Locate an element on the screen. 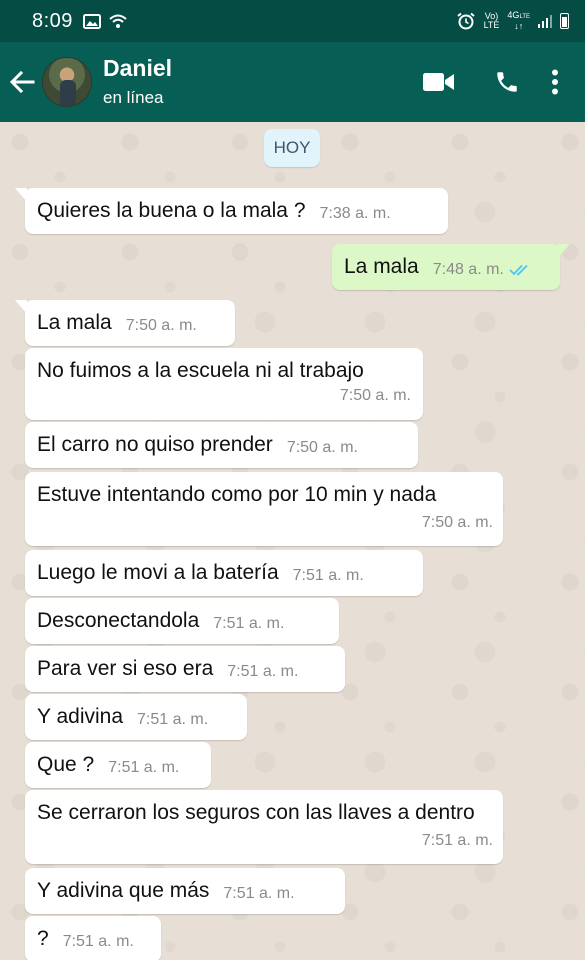 The image size is (585, 960). message-bubble: Luego le movi a la batería 7:51 a. m. is located at coordinates (224, 573).